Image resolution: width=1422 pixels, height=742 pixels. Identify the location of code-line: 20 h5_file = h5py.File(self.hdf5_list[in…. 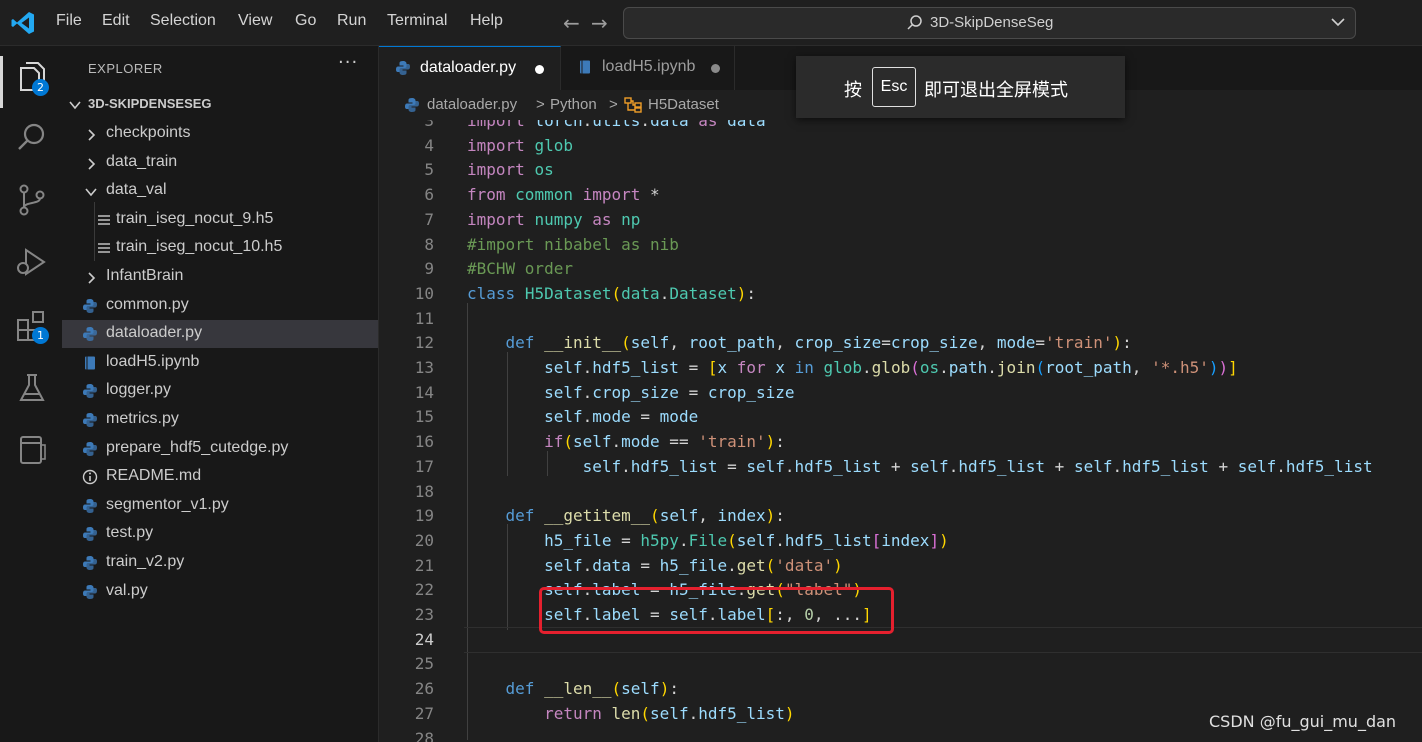
(900, 540).